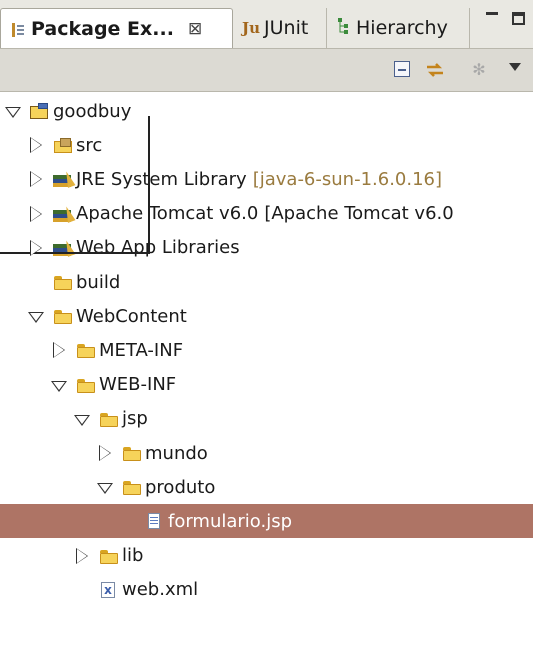 The height and width of the screenshot is (654, 533). Describe the element at coordinates (515, 67) in the screenshot. I see `view-menu-icon` at that location.